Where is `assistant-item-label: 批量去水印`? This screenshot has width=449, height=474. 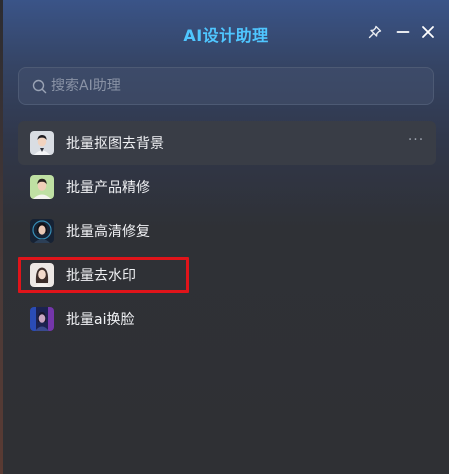 assistant-item-label: 批量去水印 is located at coordinates (101, 276).